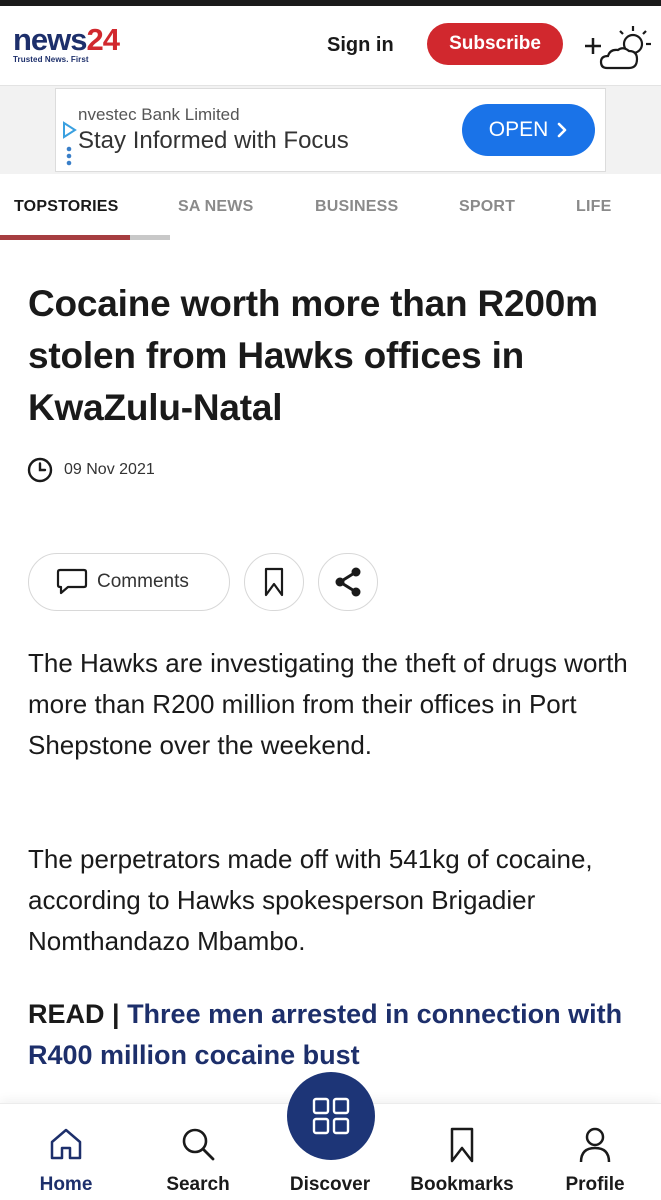 Image resolution: width=661 pixels, height=1200 pixels. I want to click on nav-discover-label: Discover, so click(330, 1184).